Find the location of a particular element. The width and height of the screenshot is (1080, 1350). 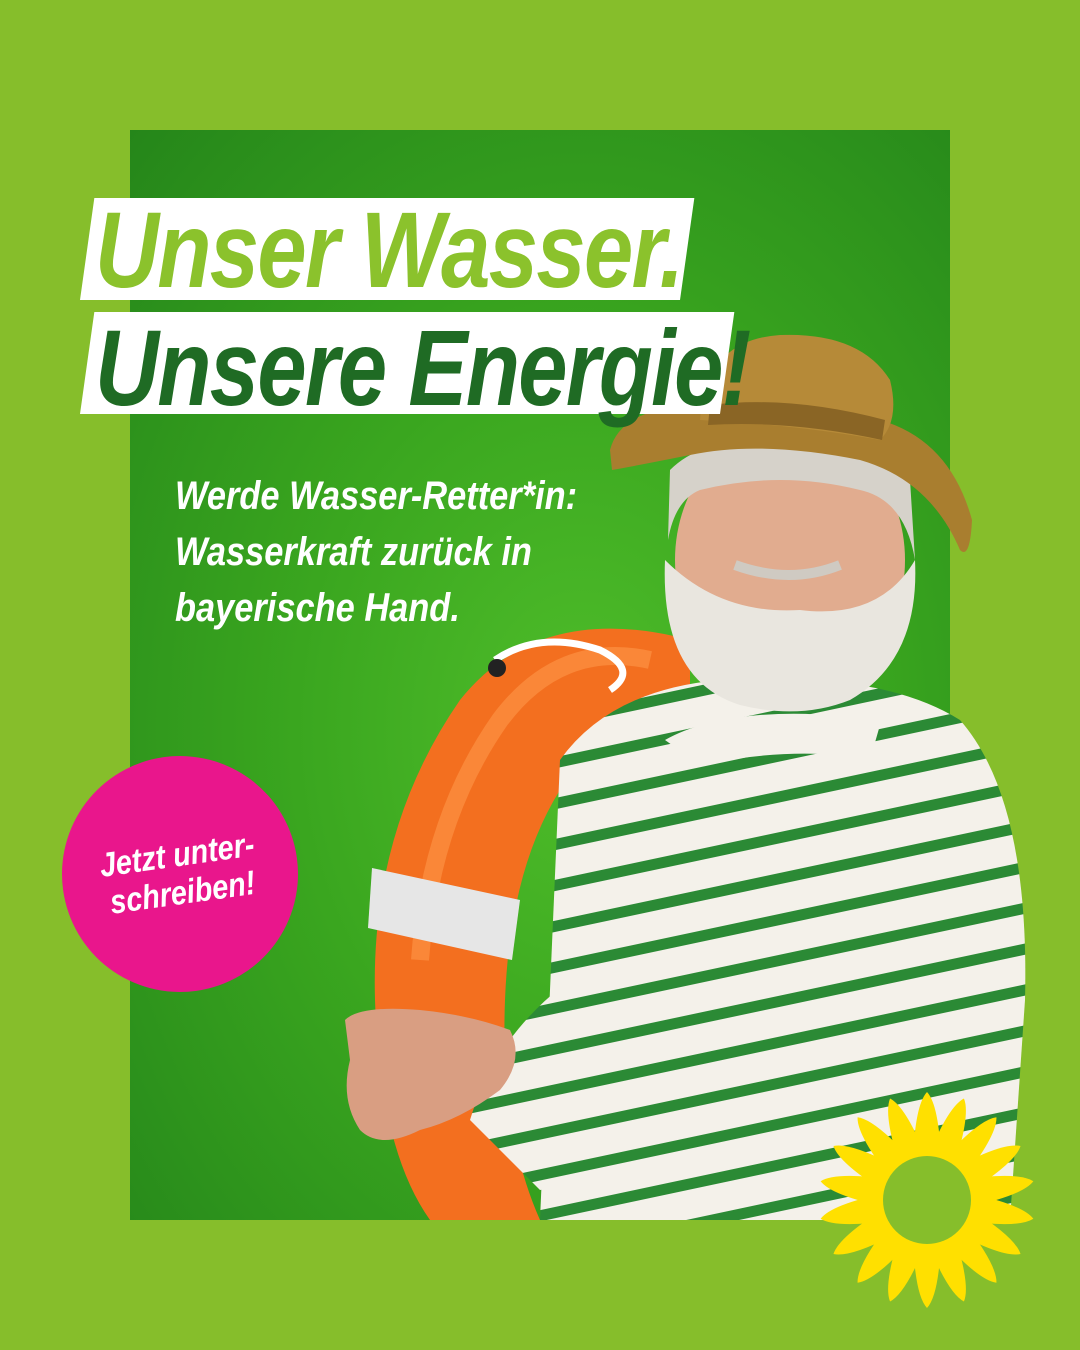

subheadline-line-2: Wasserkraft zurück in is located at coordinates (353, 552).